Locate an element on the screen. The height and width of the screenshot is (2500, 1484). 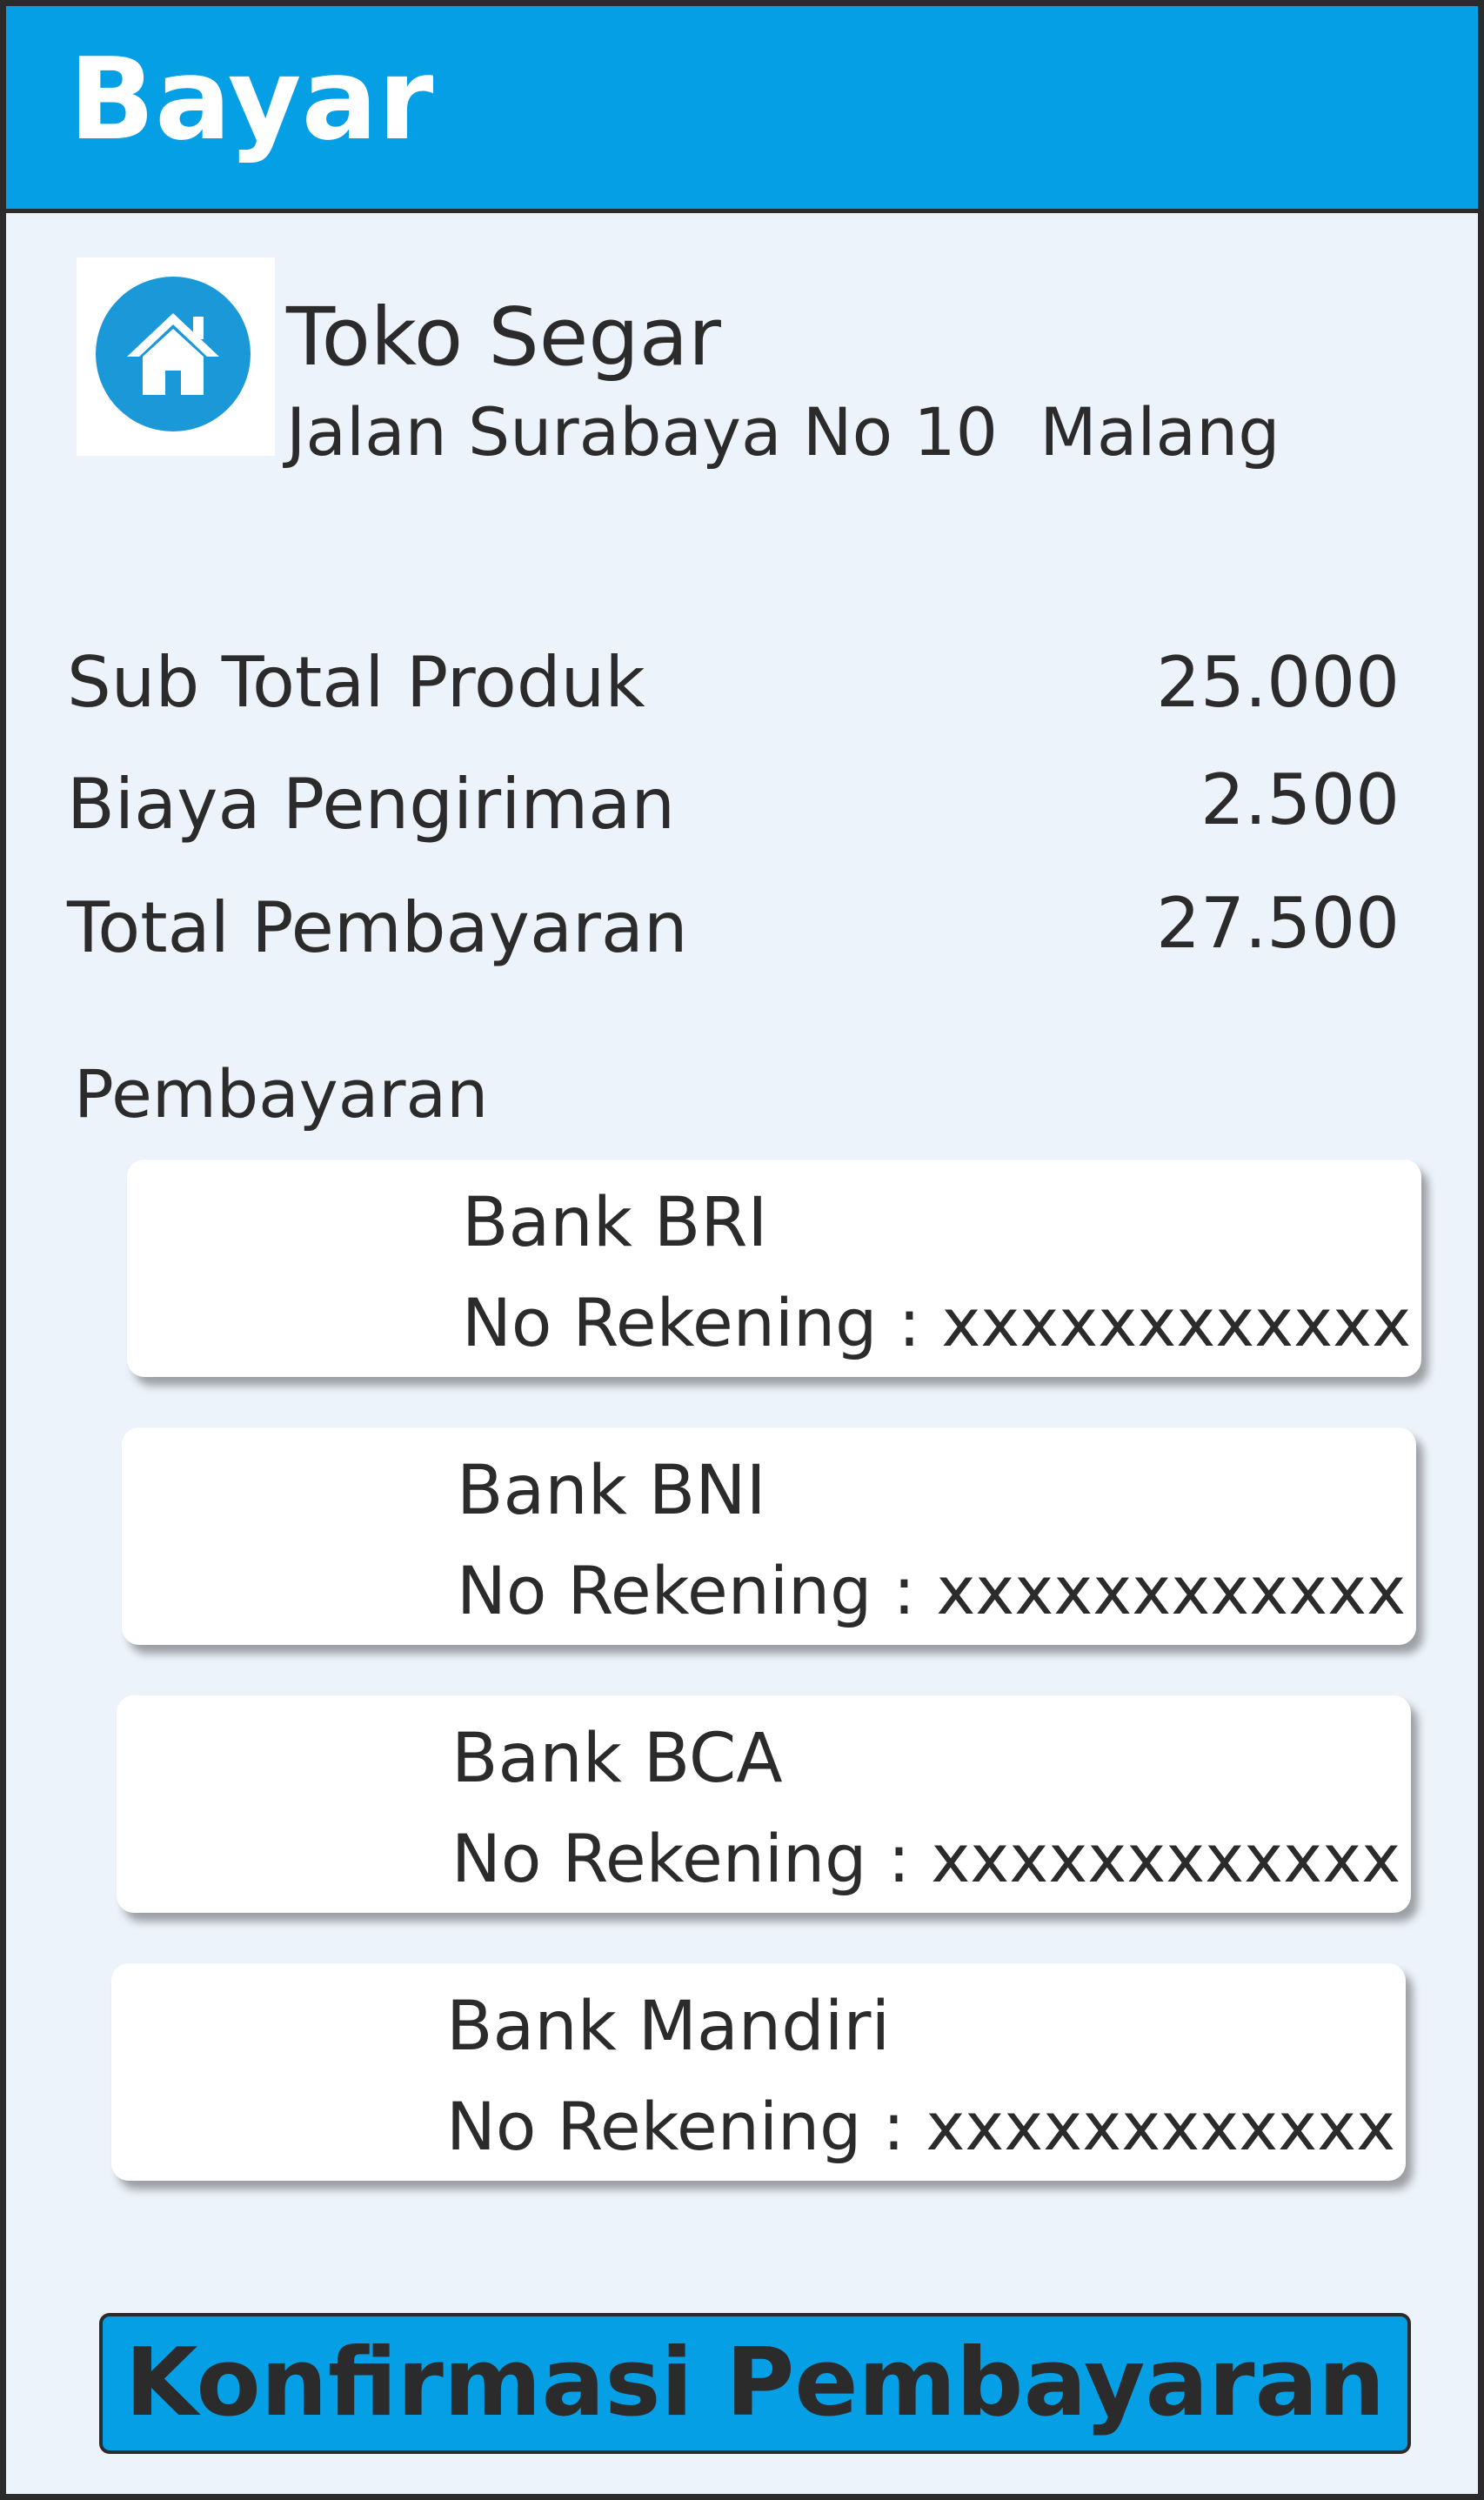
confirm-payment-button: Konfirmasi Pembayaran is located at coordinates (755, 2383).